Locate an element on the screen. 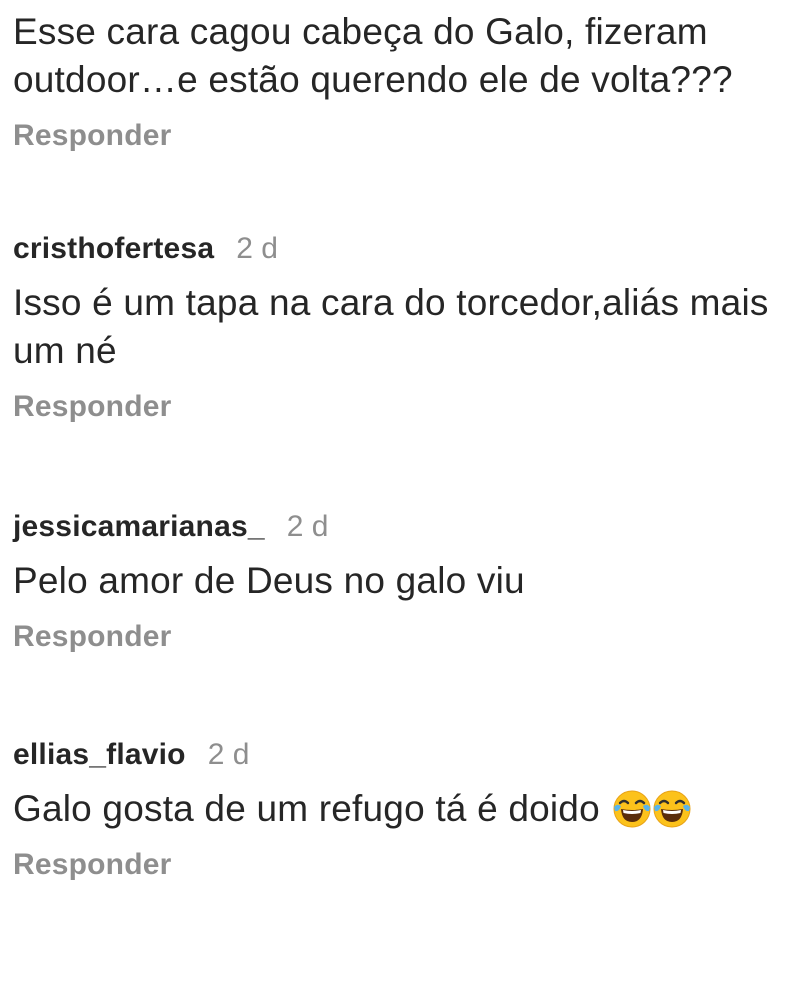  comment-username: jessicamarianas_ is located at coordinates (139, 527).